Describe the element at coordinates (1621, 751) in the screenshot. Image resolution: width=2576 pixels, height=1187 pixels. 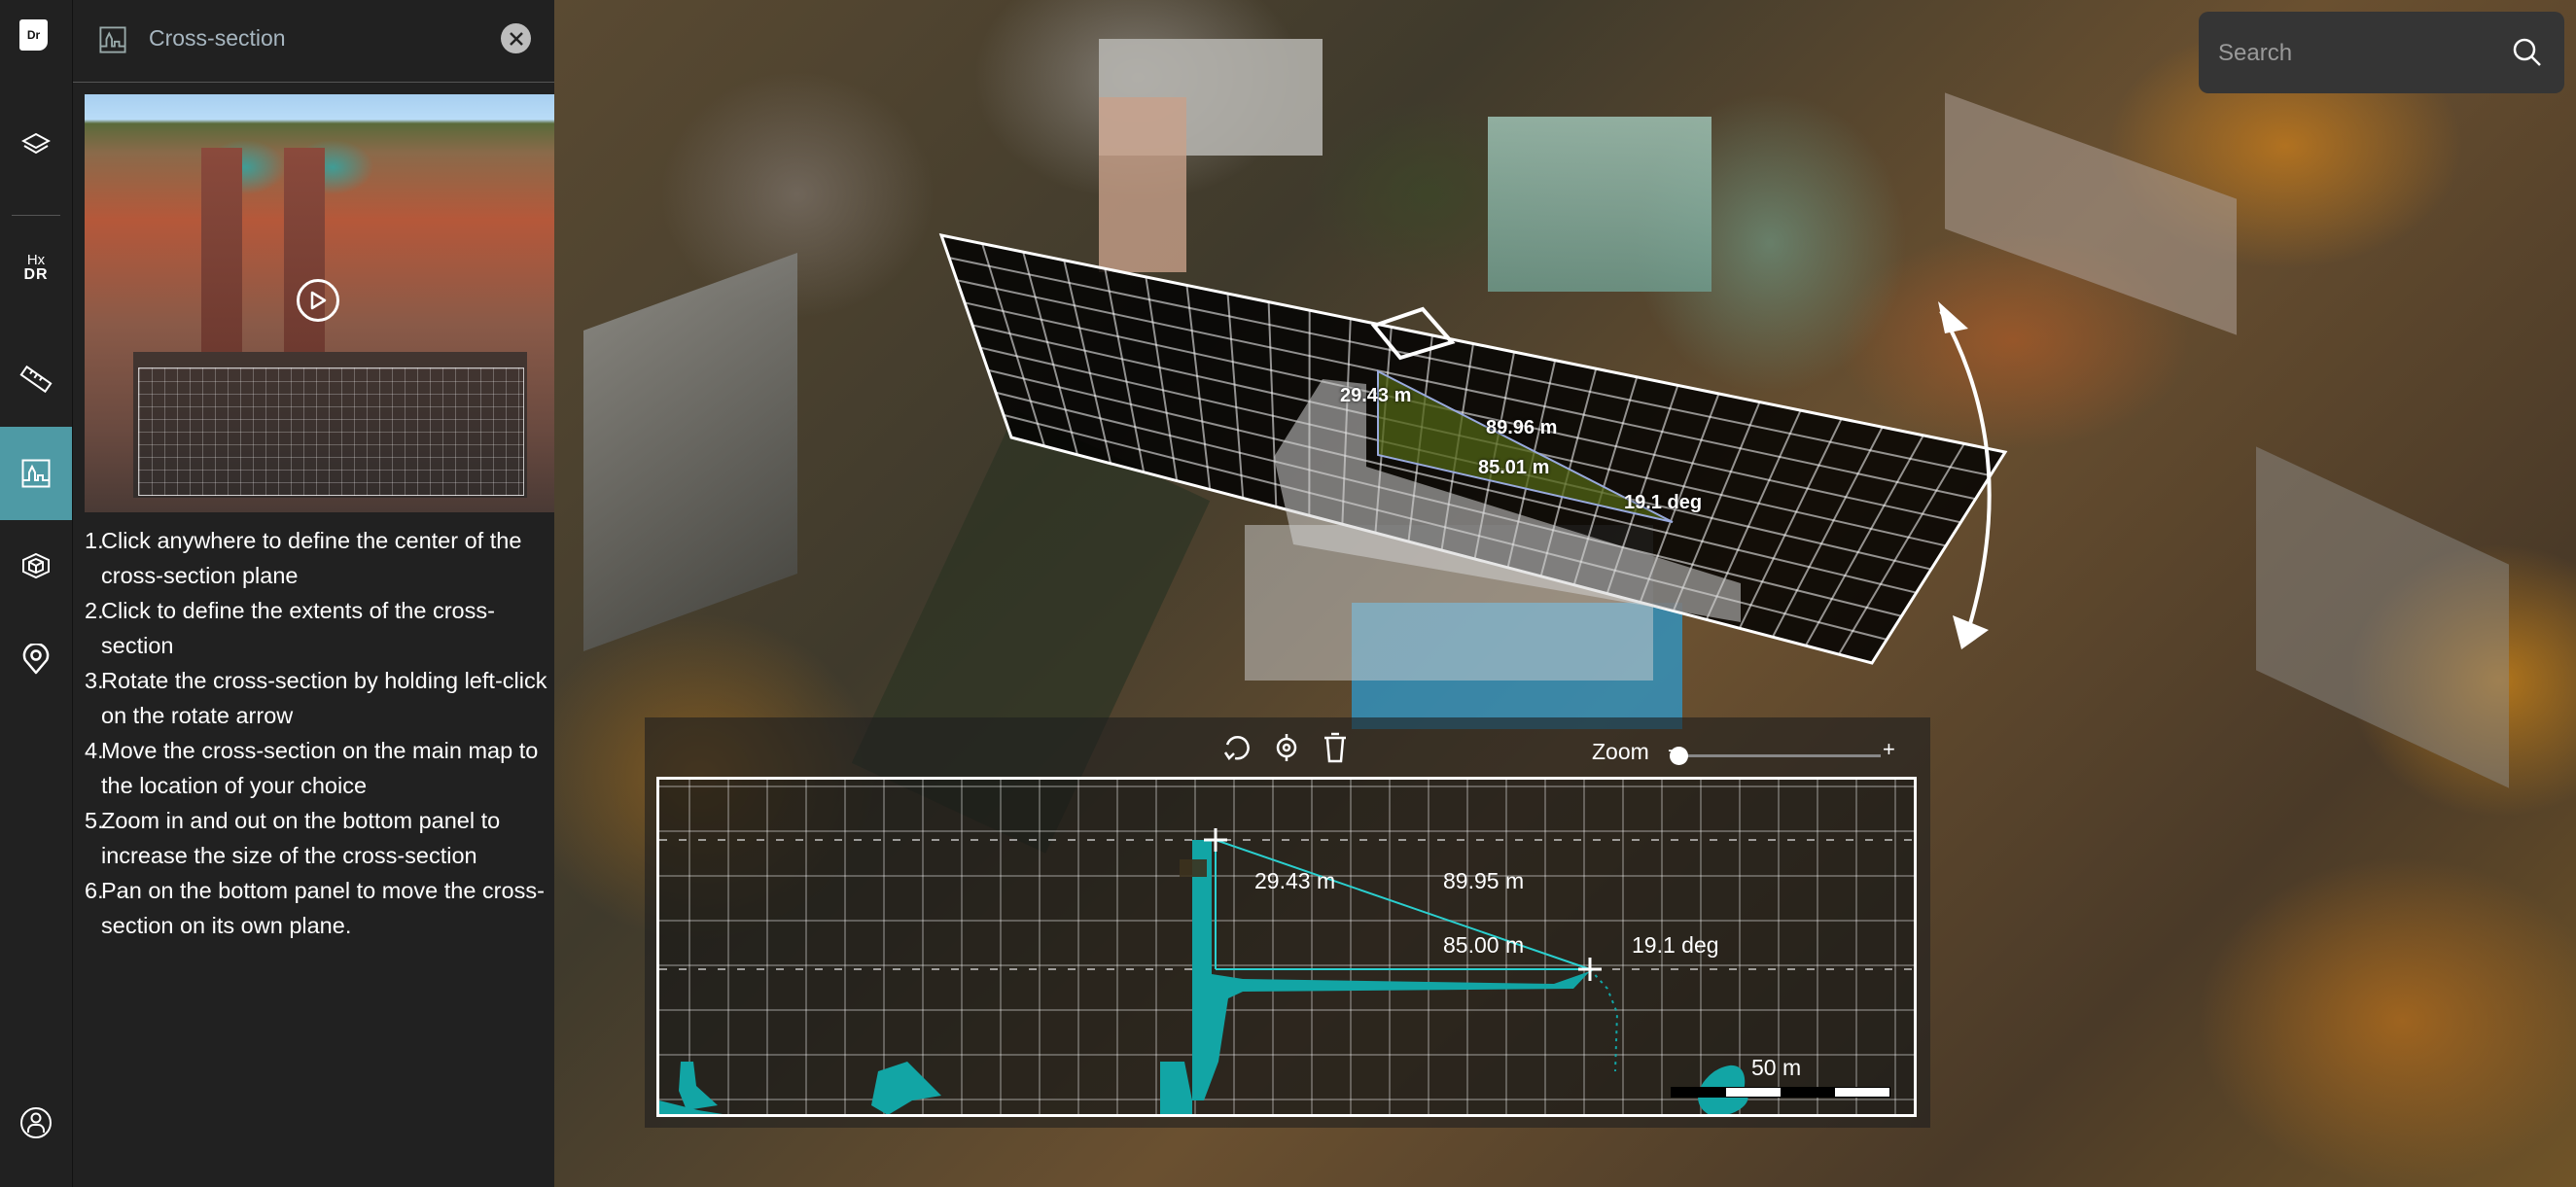
I see `zoom-label: Zoom` at that location.